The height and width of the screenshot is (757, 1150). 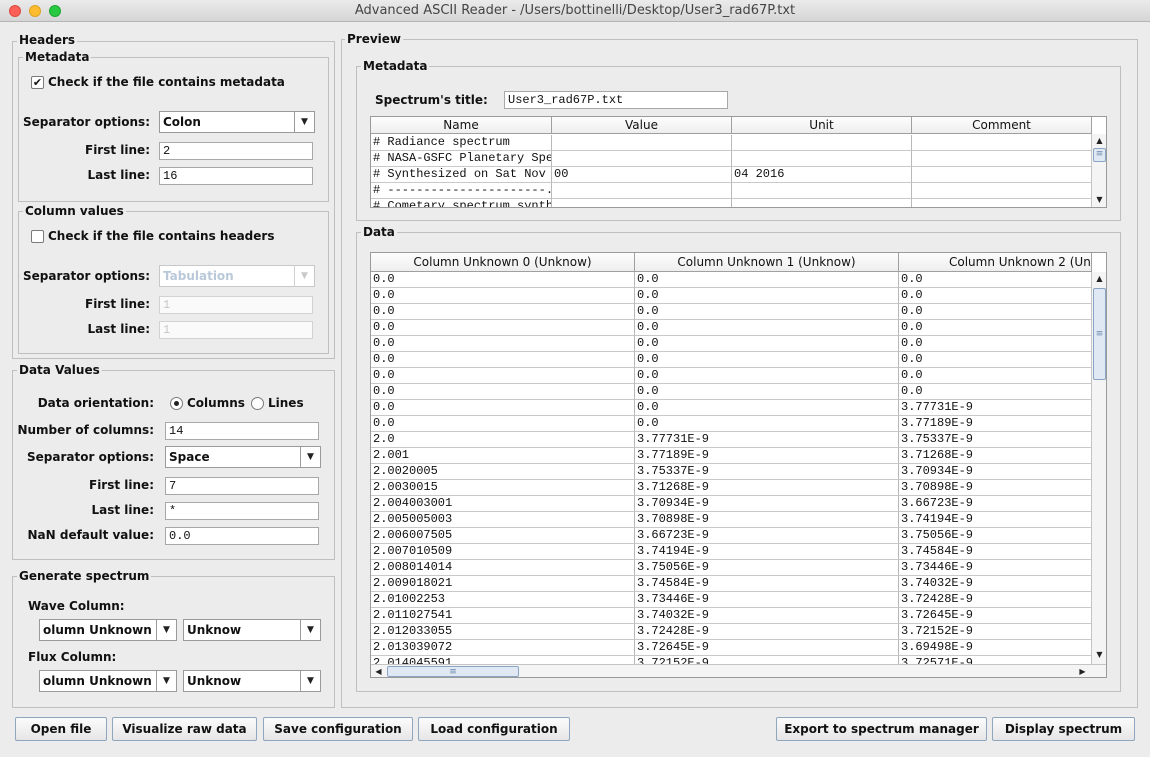 I want to click on close-window-button, so click(x=15, y=11).